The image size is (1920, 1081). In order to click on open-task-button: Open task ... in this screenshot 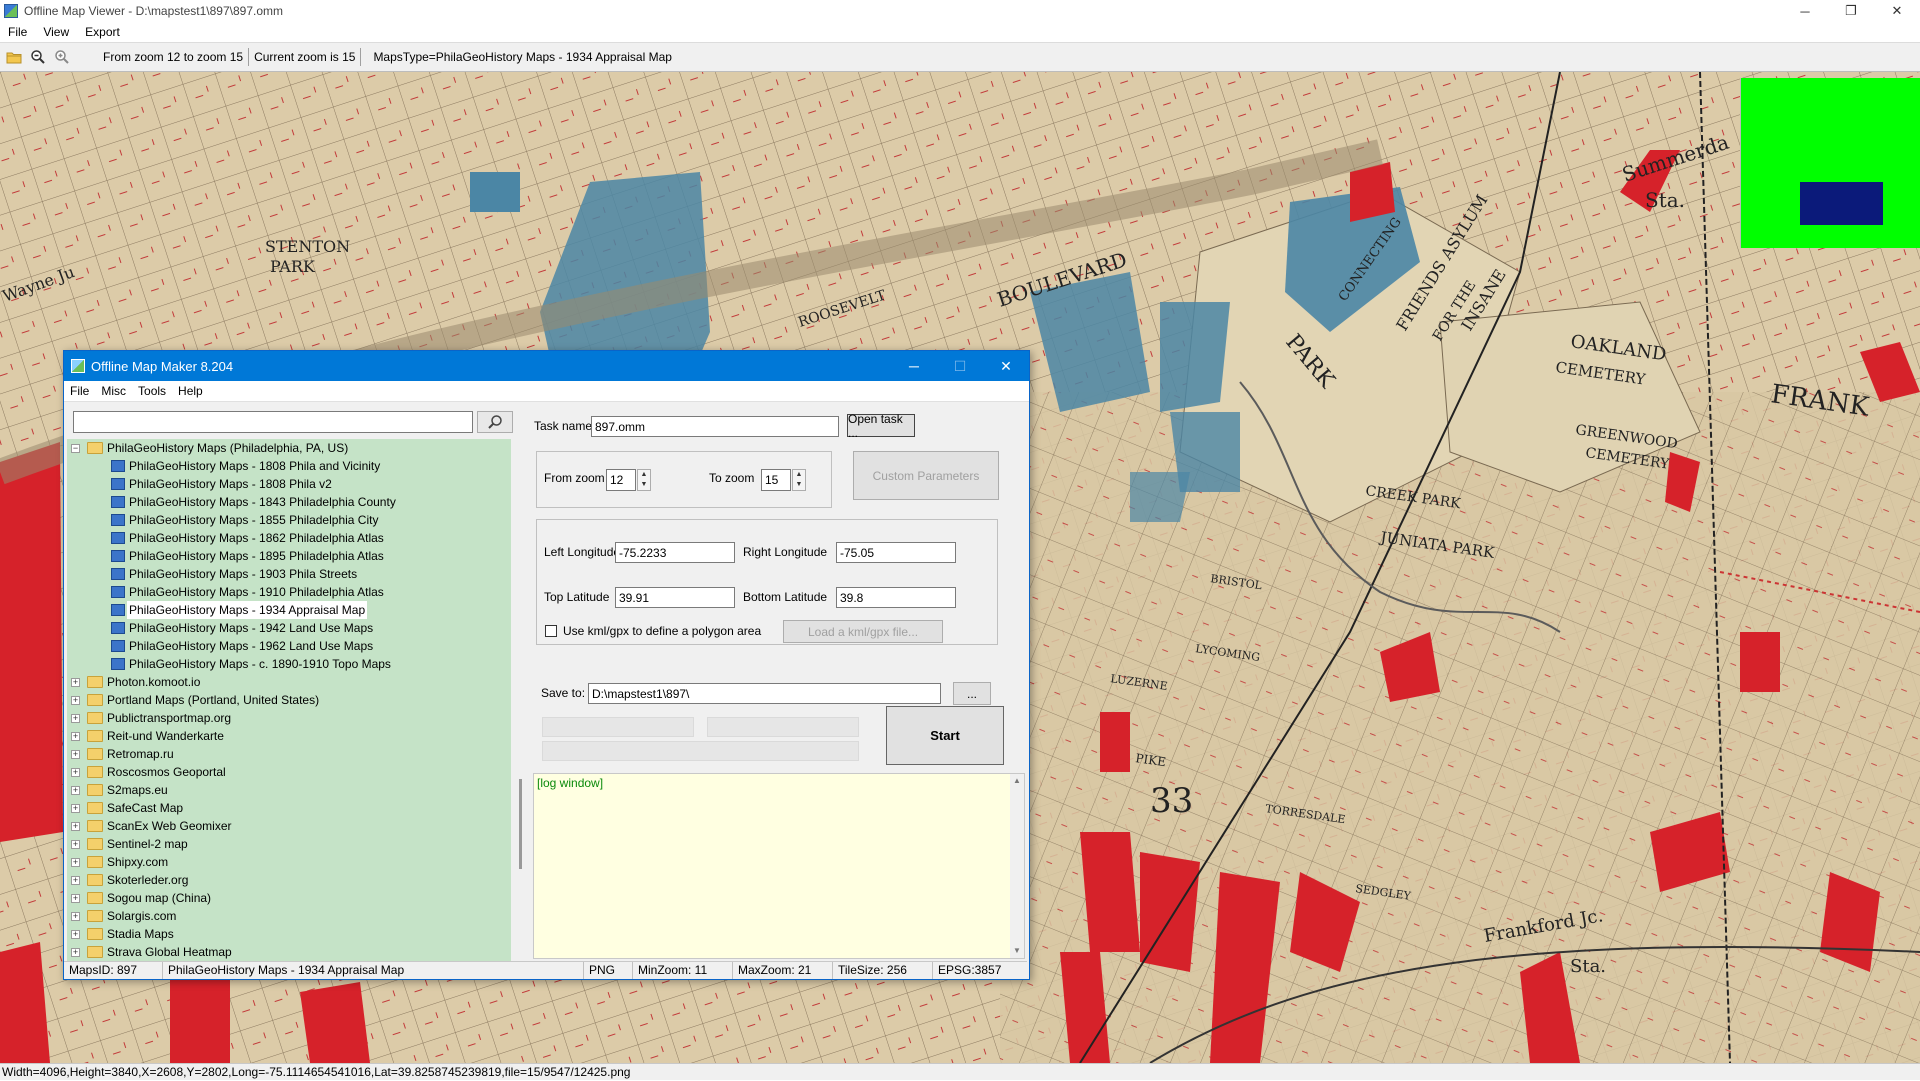, I will do `click(881, 426)`.